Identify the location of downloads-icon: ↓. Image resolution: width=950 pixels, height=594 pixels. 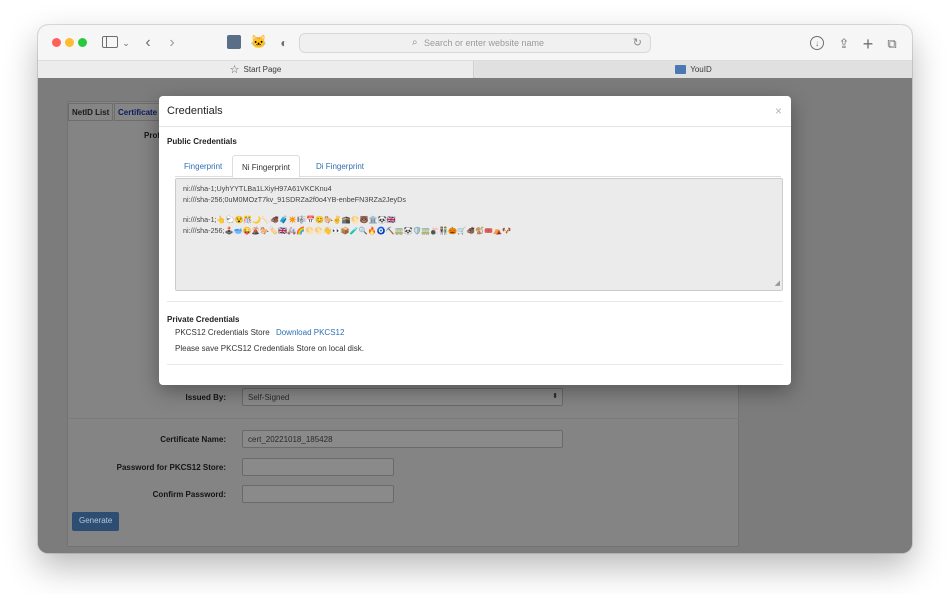
(817, 43).